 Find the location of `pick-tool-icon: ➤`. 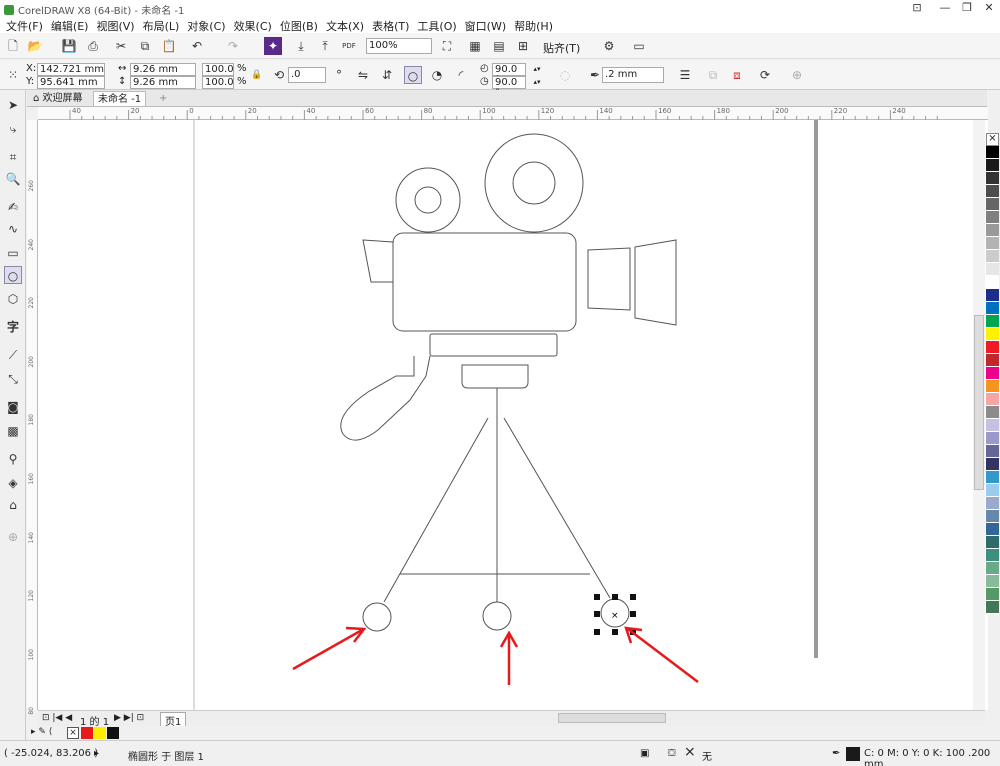

pick-tool-icon: ➤ is located at coordinates (13, 105).